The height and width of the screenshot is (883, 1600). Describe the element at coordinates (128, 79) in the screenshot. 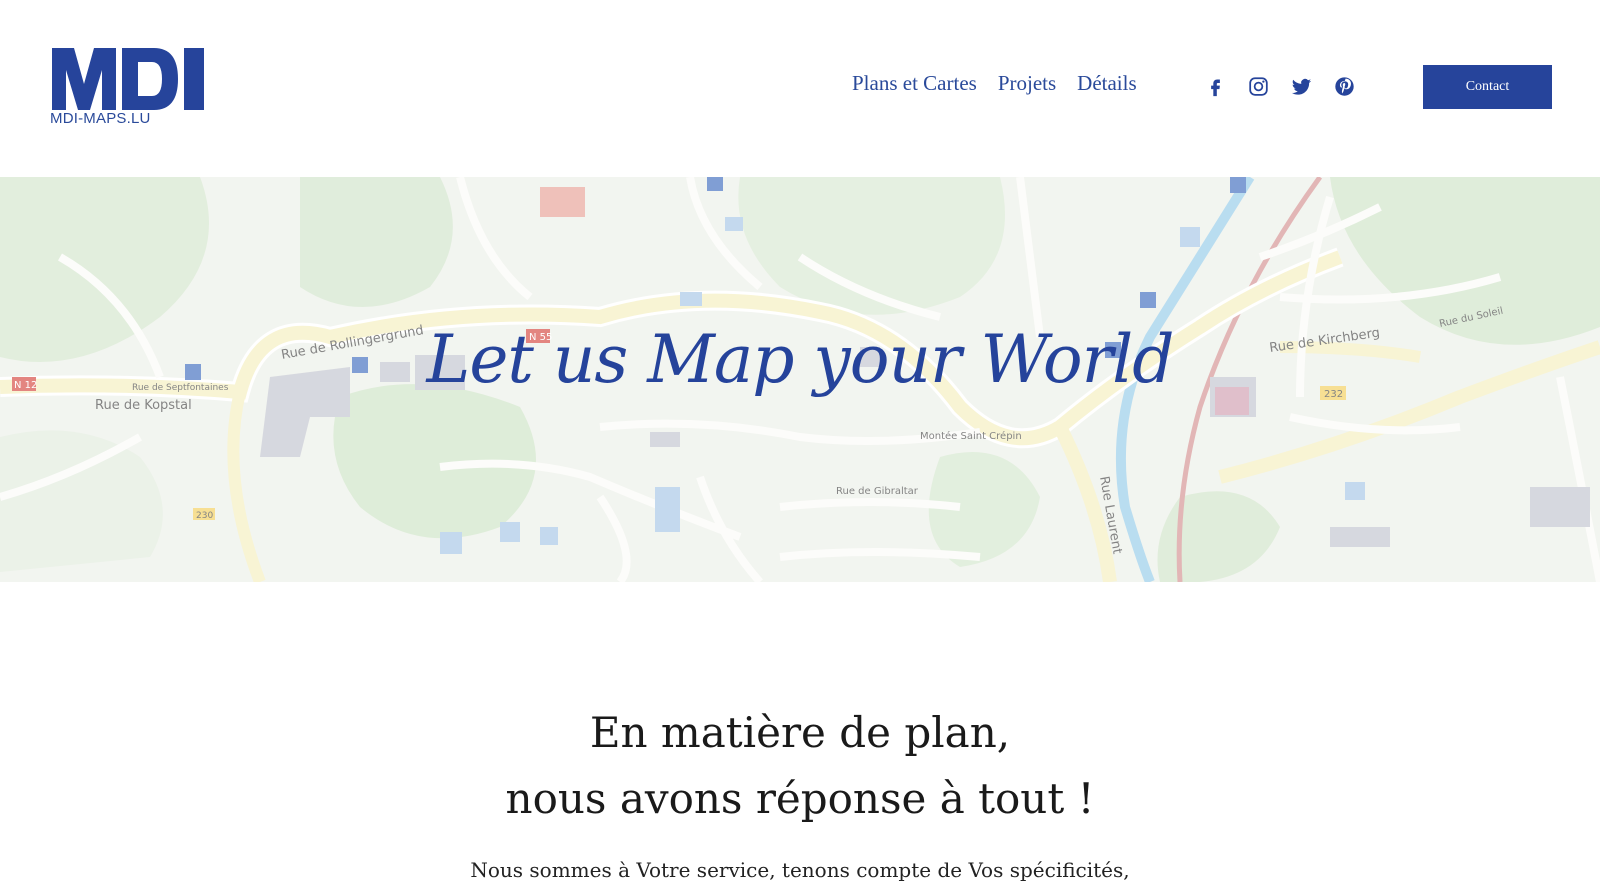

I see `logo-mark` at that location.